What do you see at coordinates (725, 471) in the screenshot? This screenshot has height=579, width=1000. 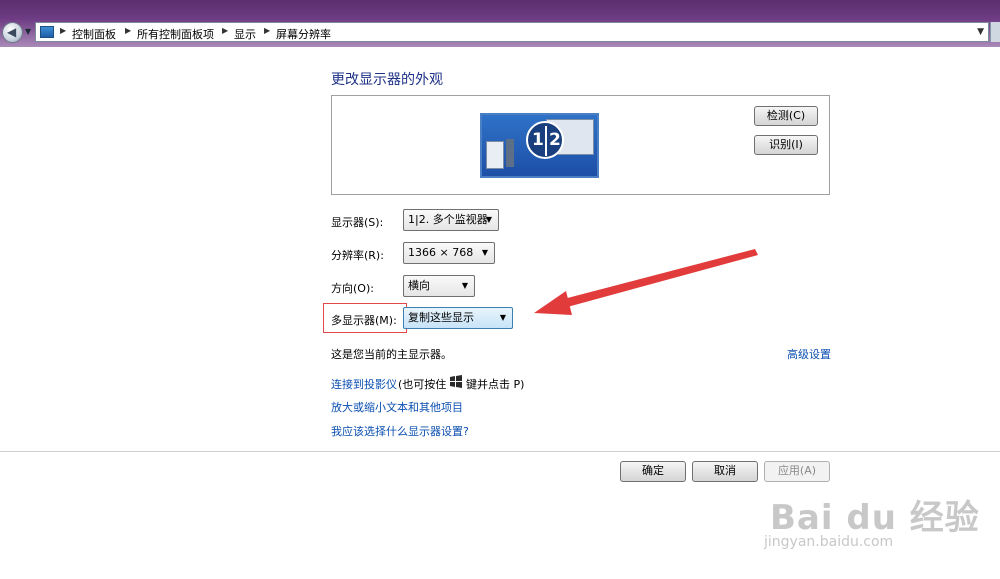 I see `cancel-button: 取消` at bounding box center [725, 471].